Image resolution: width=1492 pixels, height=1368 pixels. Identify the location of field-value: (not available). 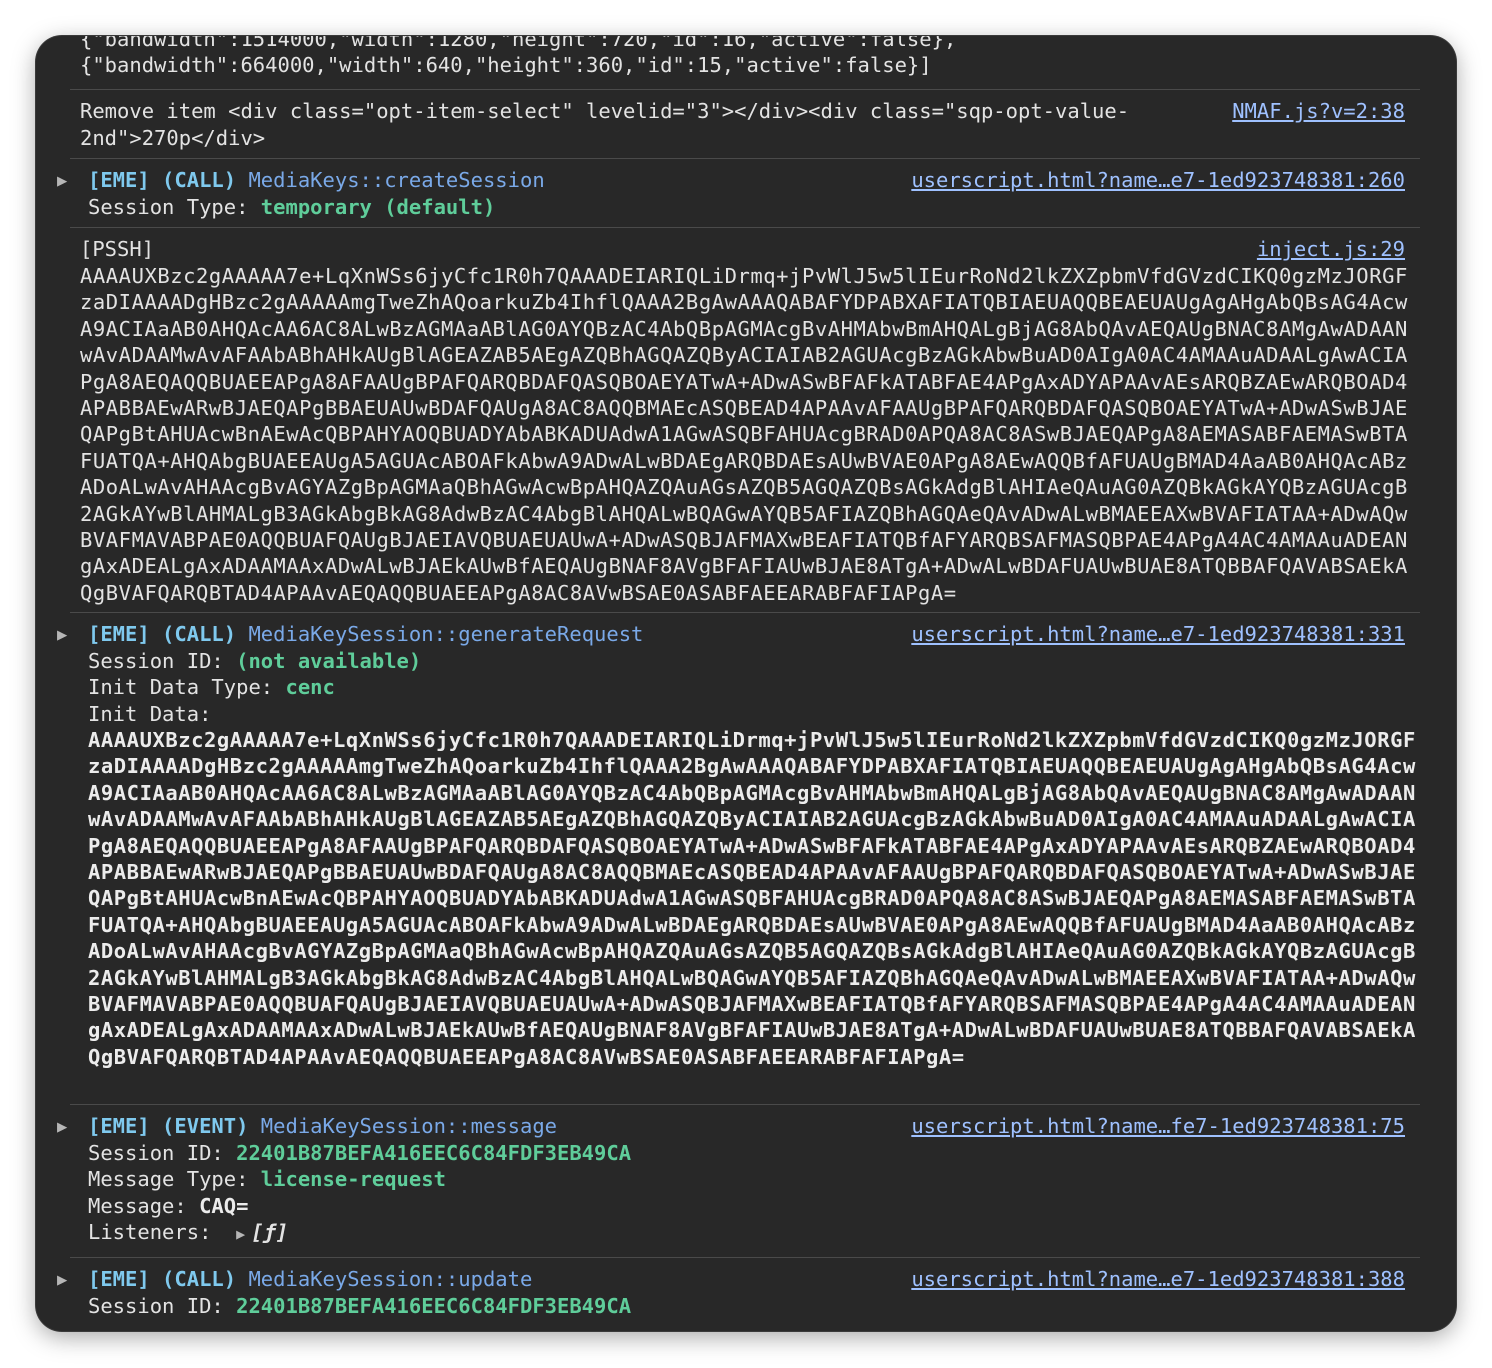
(329, 661).